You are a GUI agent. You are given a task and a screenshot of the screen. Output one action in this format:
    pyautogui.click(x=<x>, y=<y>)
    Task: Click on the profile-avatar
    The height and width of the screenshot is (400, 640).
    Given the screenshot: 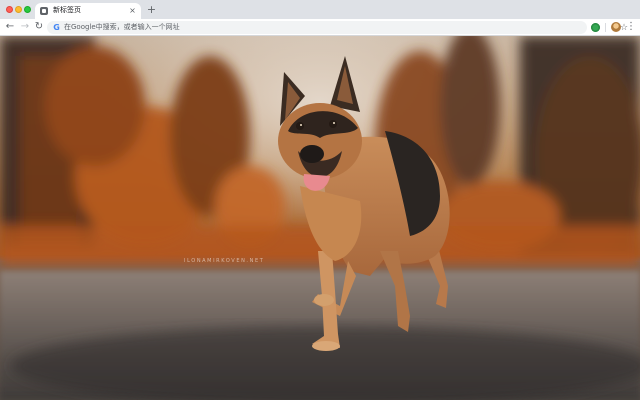 What is the action you would take?
    pyautogui.click(x=616, y=27)
    